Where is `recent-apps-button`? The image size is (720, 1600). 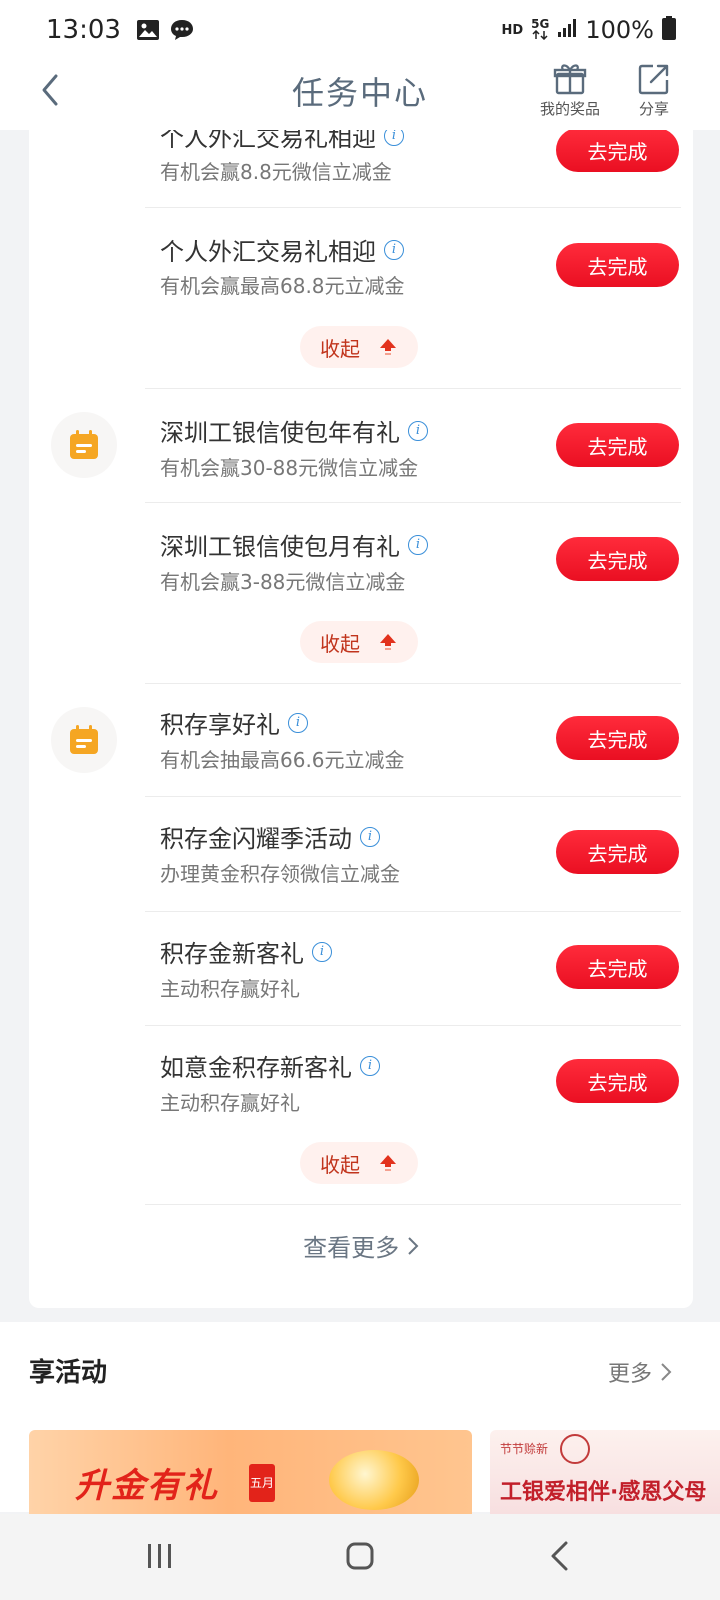
recent-apps-button is located at coordinates (160, 1556).